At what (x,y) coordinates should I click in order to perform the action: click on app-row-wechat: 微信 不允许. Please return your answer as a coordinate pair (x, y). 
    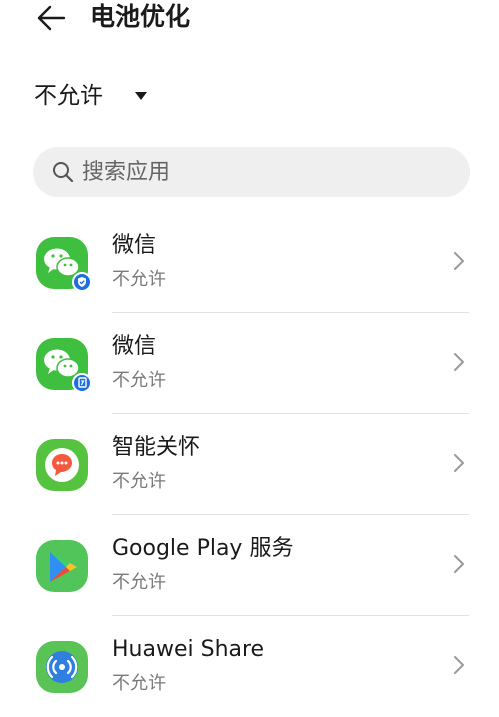
    Looking at the image, I should click on (249, 262).